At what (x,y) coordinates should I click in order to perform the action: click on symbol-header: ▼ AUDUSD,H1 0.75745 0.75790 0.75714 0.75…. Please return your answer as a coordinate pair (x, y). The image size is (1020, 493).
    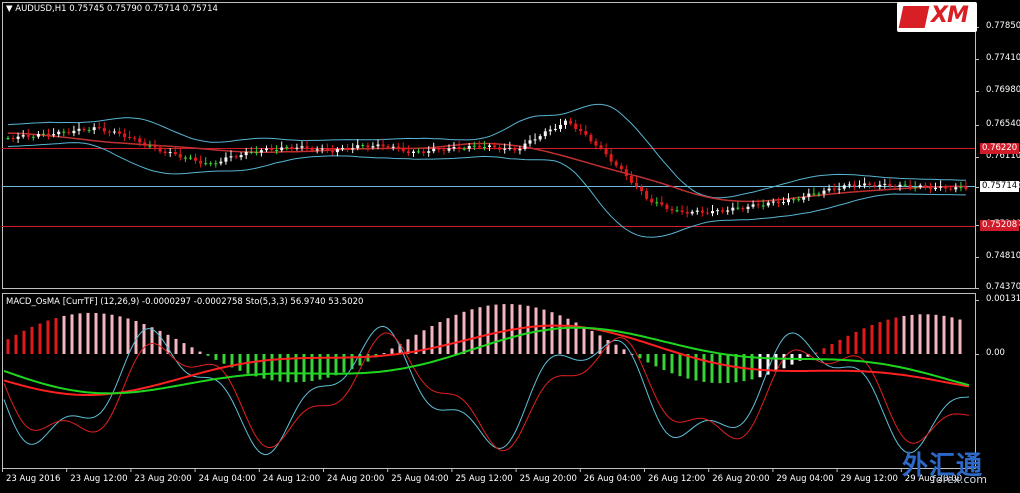
    Looking at the image, I should click on (112, 9).